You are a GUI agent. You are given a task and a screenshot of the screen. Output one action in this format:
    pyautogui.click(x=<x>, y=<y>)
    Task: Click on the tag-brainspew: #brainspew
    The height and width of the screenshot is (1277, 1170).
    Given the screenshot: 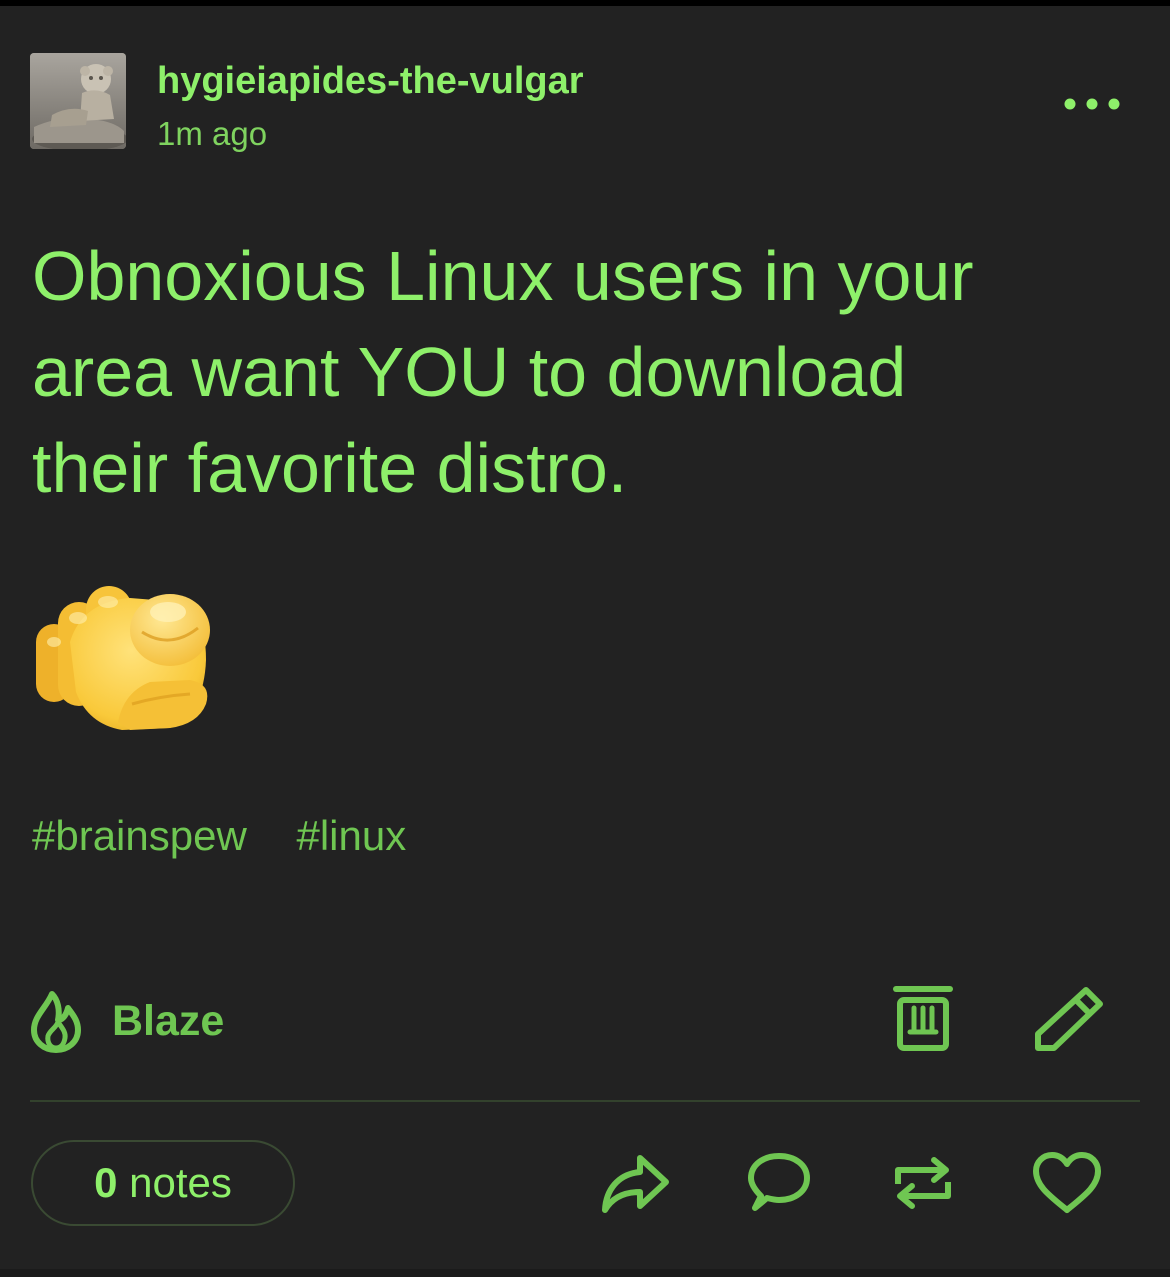 What is the action you would take?
    pyautogui.click(x=139, y=835)
    